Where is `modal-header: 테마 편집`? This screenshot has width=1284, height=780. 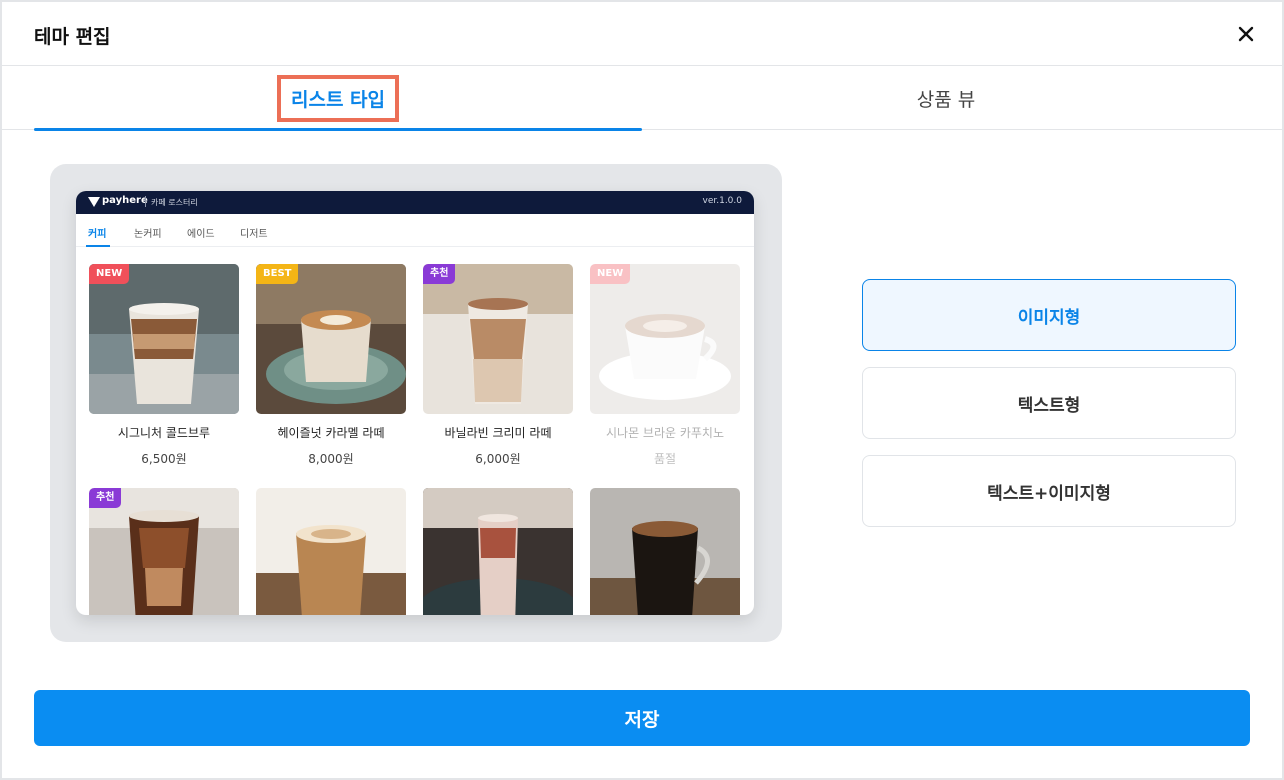
modal-header: 테마 편집 is located at coordinates (642, 34).